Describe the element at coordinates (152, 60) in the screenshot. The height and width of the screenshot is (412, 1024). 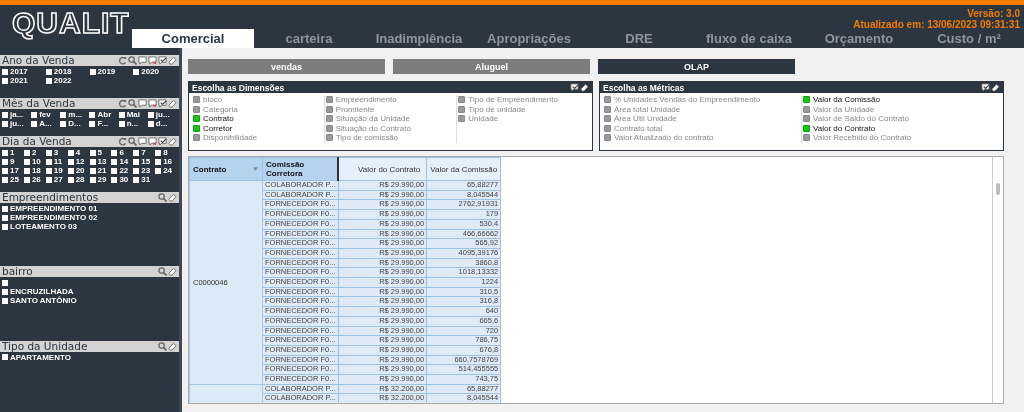
I see `page-x-icon` at that location.